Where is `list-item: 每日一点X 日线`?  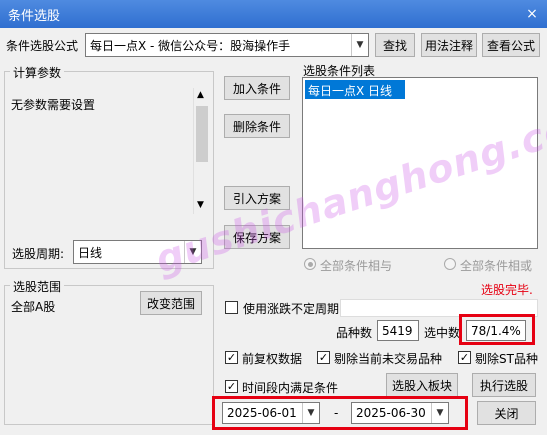 list-item: 每日一点X 日线 is located at coordinates (355, 89).